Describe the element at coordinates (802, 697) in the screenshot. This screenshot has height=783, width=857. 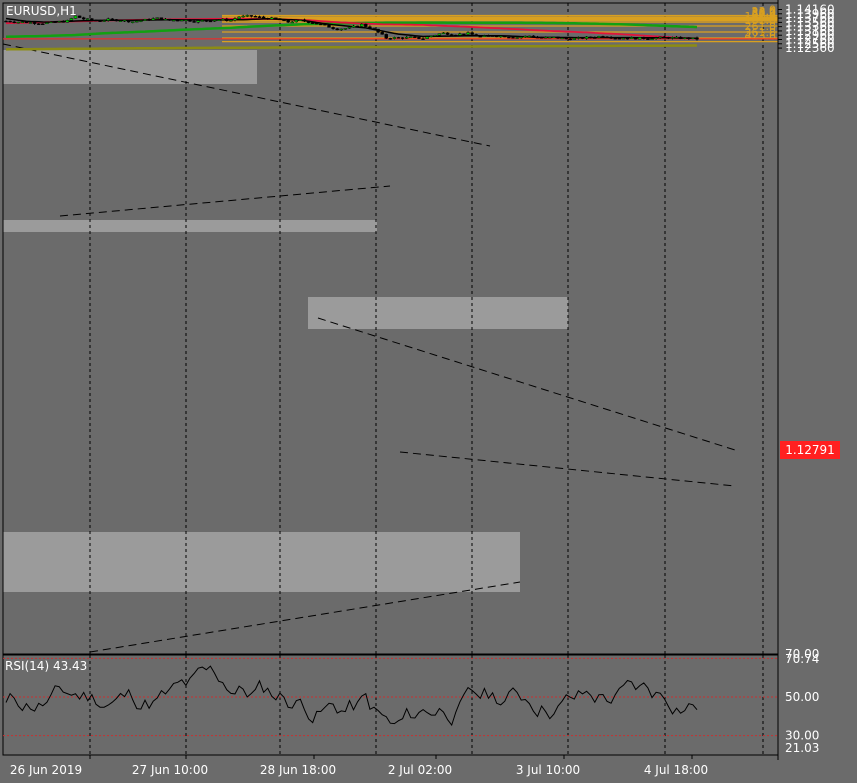
I see `rsi-tick-label: 50.00` at that location.